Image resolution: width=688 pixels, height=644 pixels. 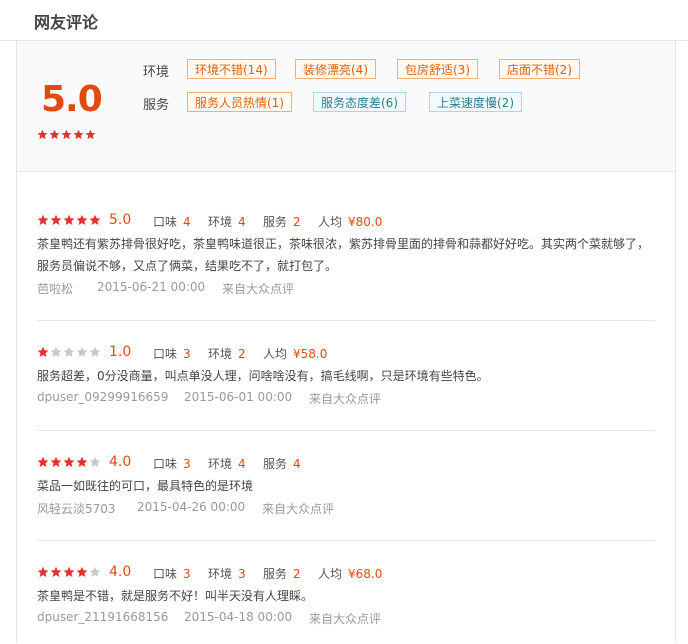 I want to click on review-rating-line: 1.0 口味 3 环境 2 人均 ¥58.0, so click(x=346, y=353).